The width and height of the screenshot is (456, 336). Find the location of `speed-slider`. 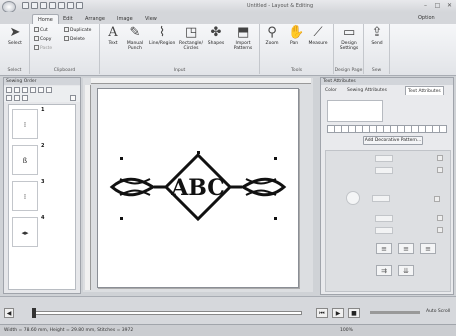

speed-slider is located at coordinates (395, 312).